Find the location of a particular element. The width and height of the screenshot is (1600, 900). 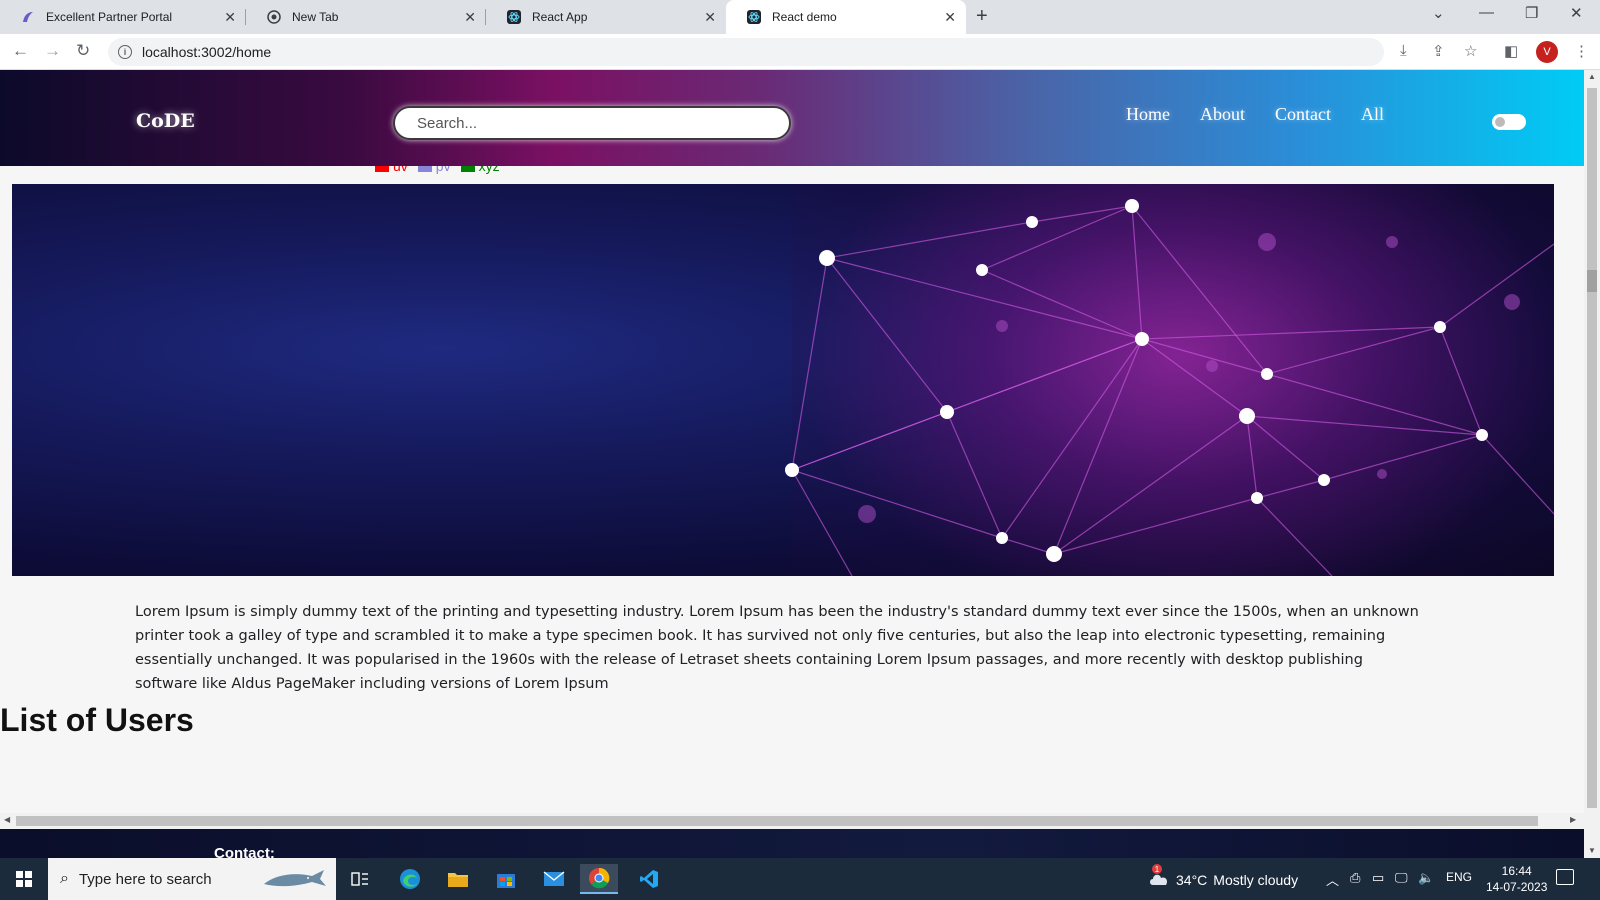

site-info-icon: i is located at coordinates (125, 52).